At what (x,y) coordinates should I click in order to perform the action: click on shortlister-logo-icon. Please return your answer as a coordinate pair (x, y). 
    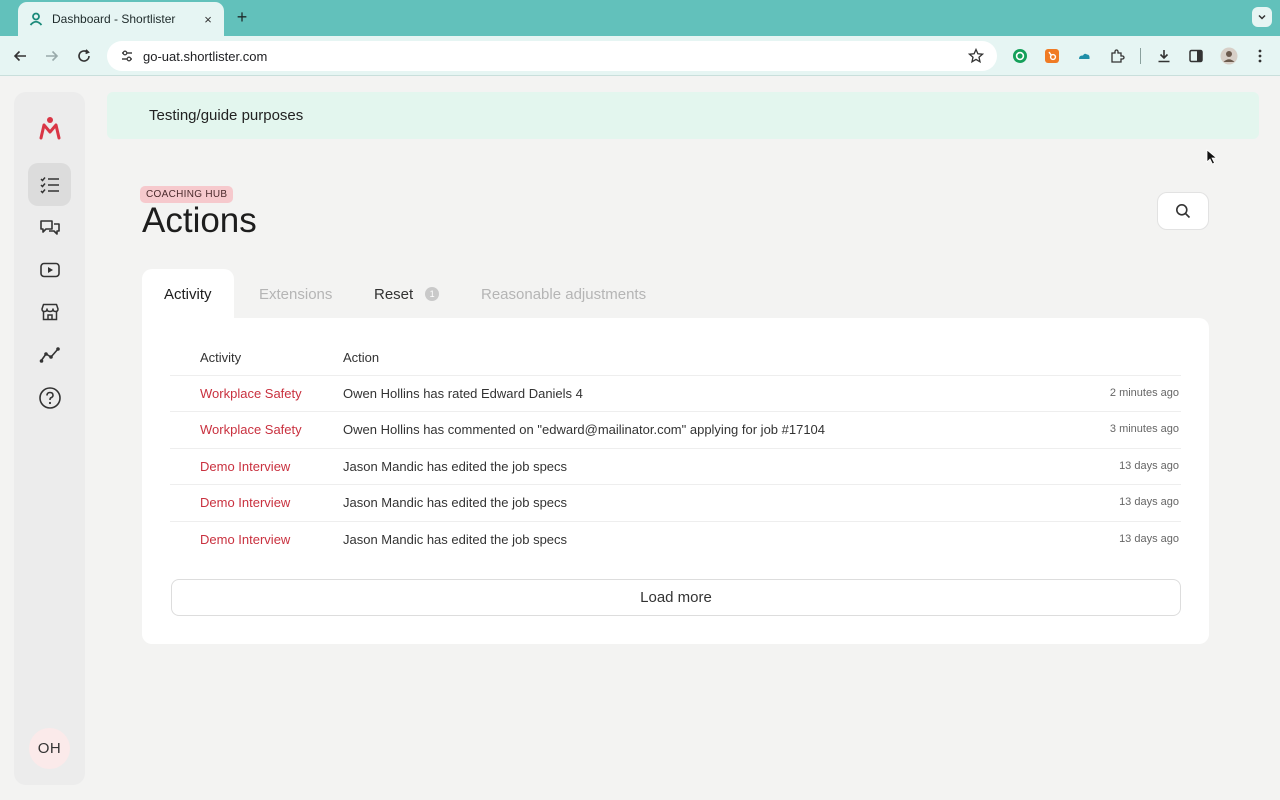
    Looking at the image, I should click on (50, 128).